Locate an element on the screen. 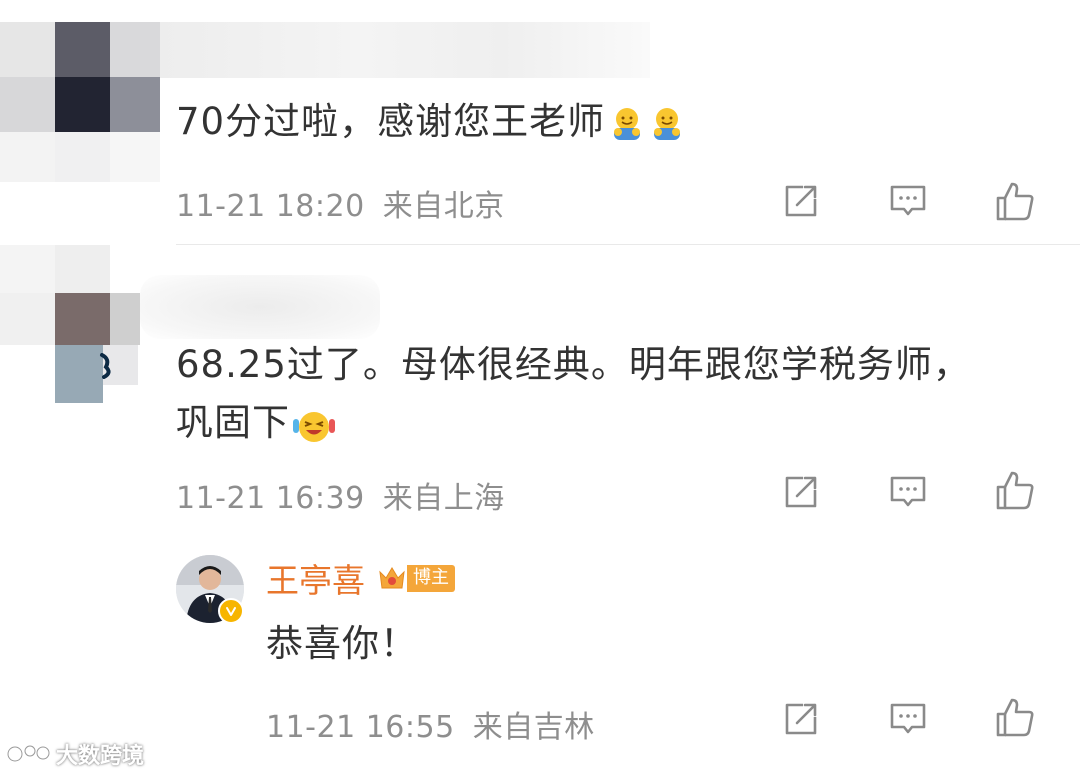  comment-text: 68.25过了。母体很经典。明年跟您学税务师， 巩固下 is located at coordinates (573, 394).